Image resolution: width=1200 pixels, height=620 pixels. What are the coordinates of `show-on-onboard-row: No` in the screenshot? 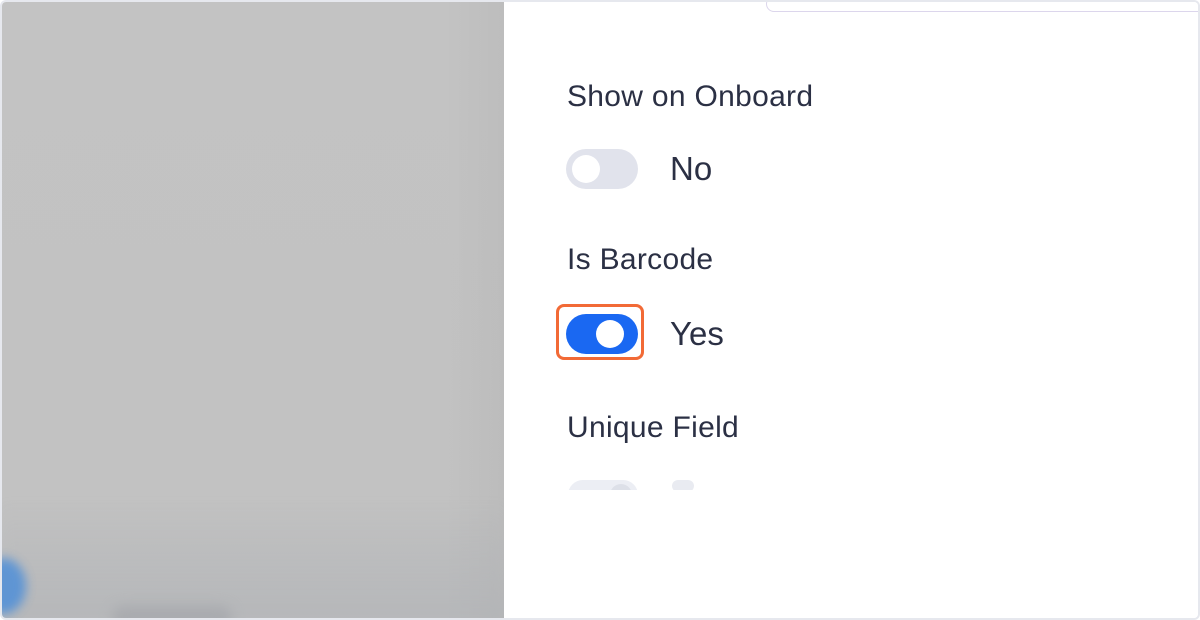 It's located at (639, 169).